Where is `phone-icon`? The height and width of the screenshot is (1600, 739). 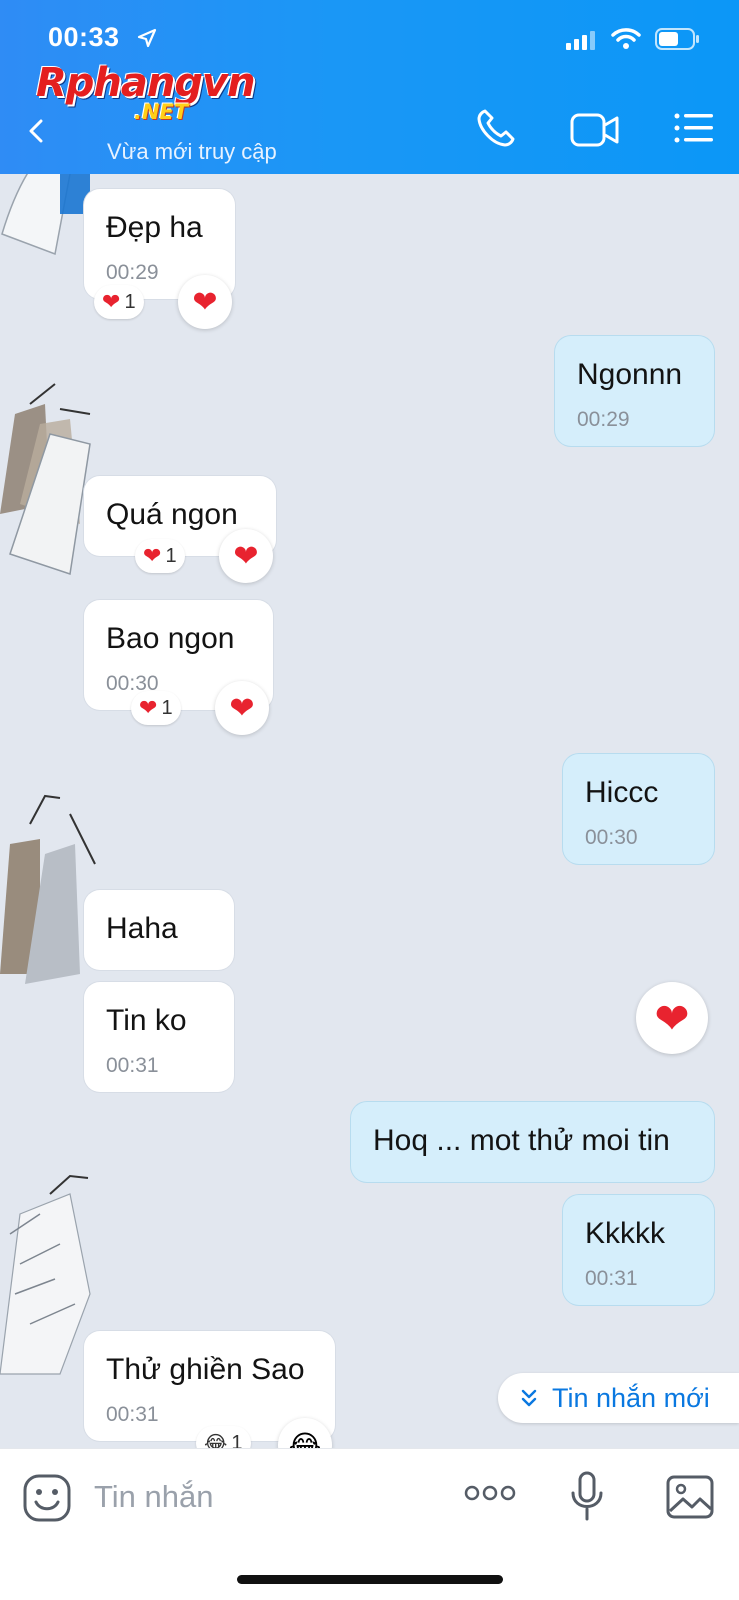
phone-icon is located at coordinates (496, 128).